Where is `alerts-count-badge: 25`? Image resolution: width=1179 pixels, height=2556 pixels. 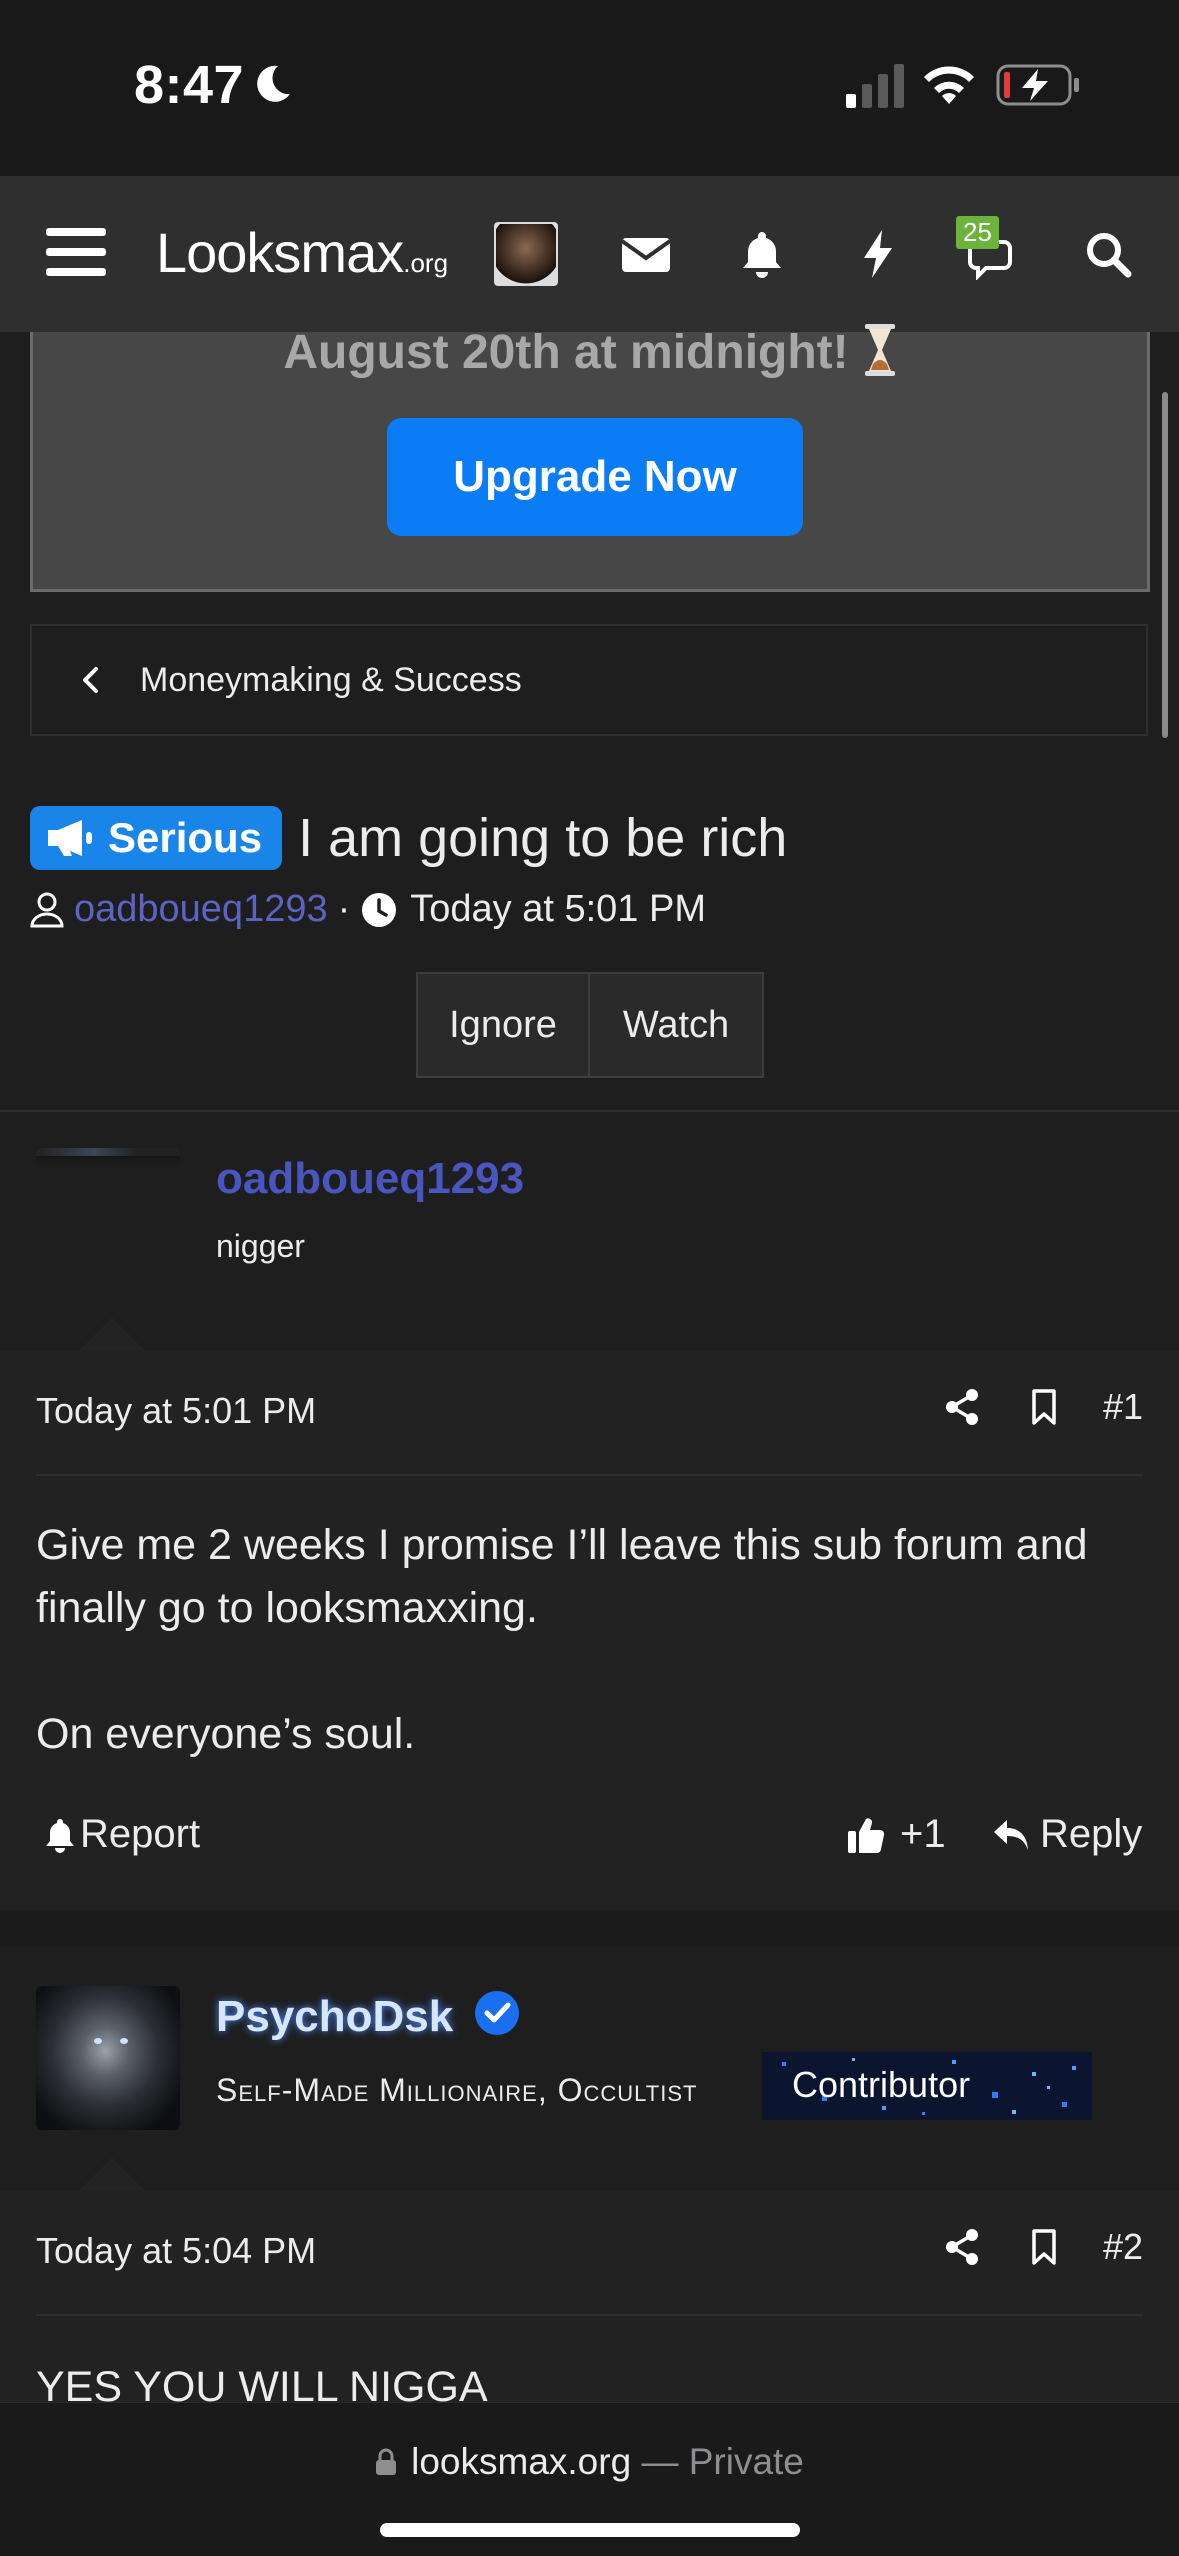 alerts-count-badge: 25 is located at coordinates (977, 232).